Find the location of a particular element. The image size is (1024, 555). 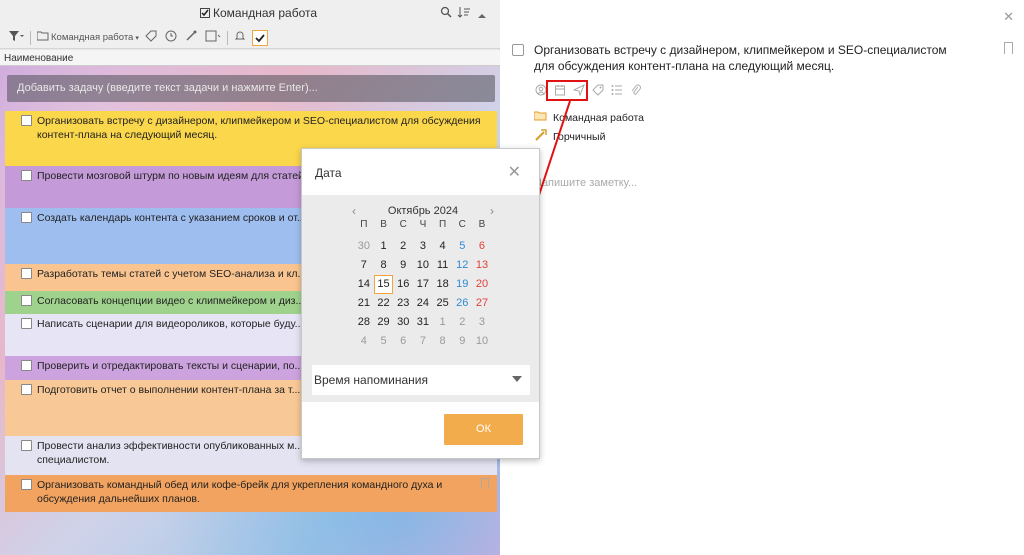

filter-icon is located at coordinates (16, 37).